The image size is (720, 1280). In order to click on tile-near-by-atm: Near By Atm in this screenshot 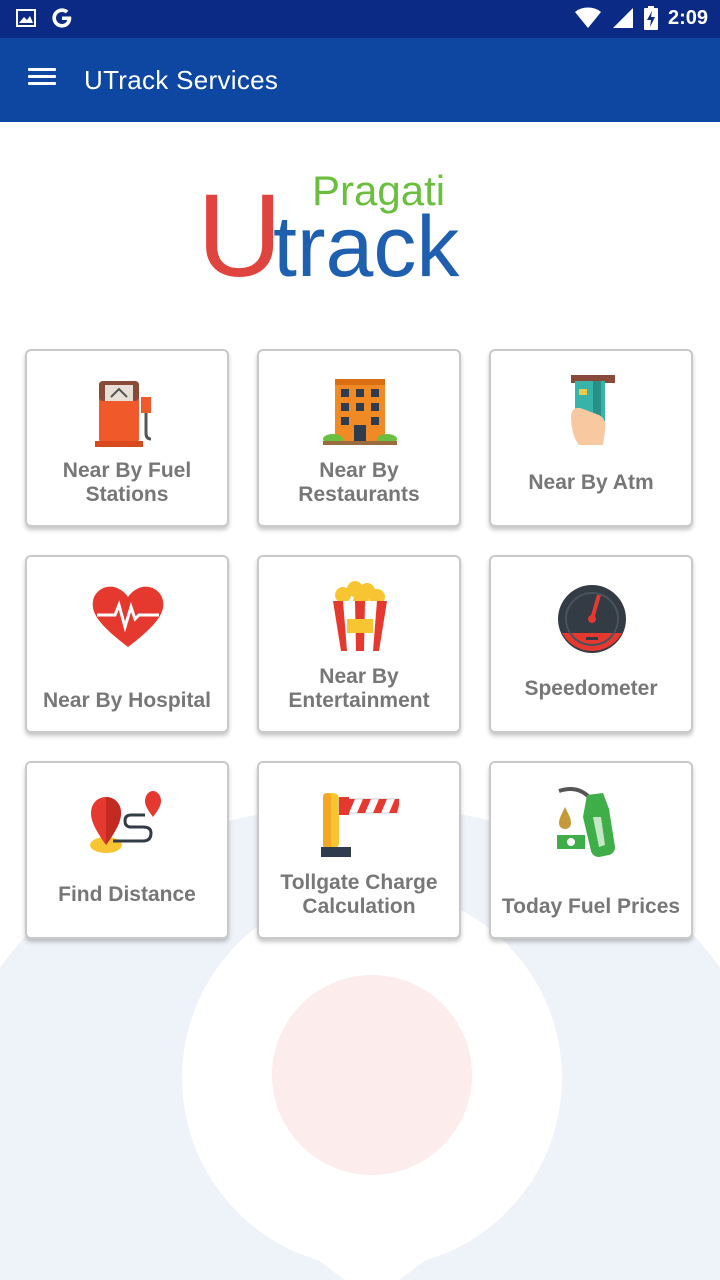, I will do `click(591, 438)`.